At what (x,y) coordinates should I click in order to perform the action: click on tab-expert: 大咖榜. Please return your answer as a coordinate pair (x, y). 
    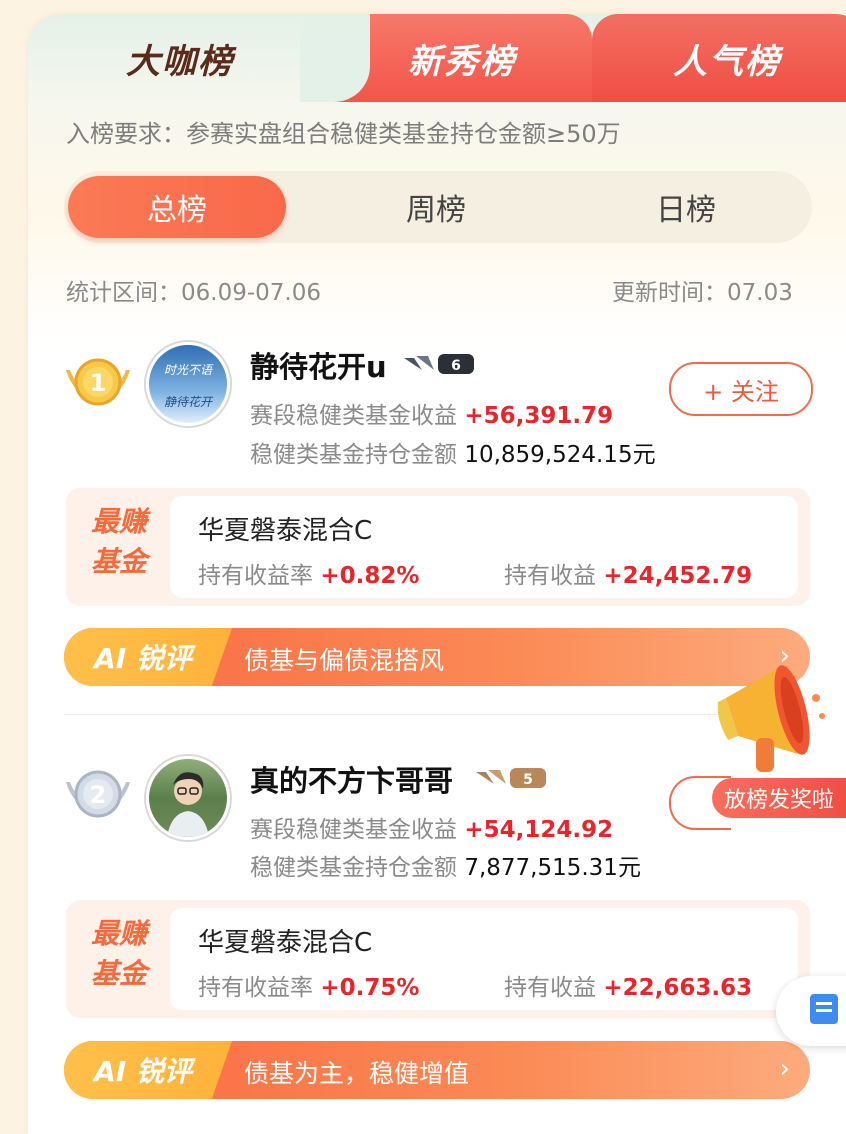
    Looking at the image, I should click on (180, 58).